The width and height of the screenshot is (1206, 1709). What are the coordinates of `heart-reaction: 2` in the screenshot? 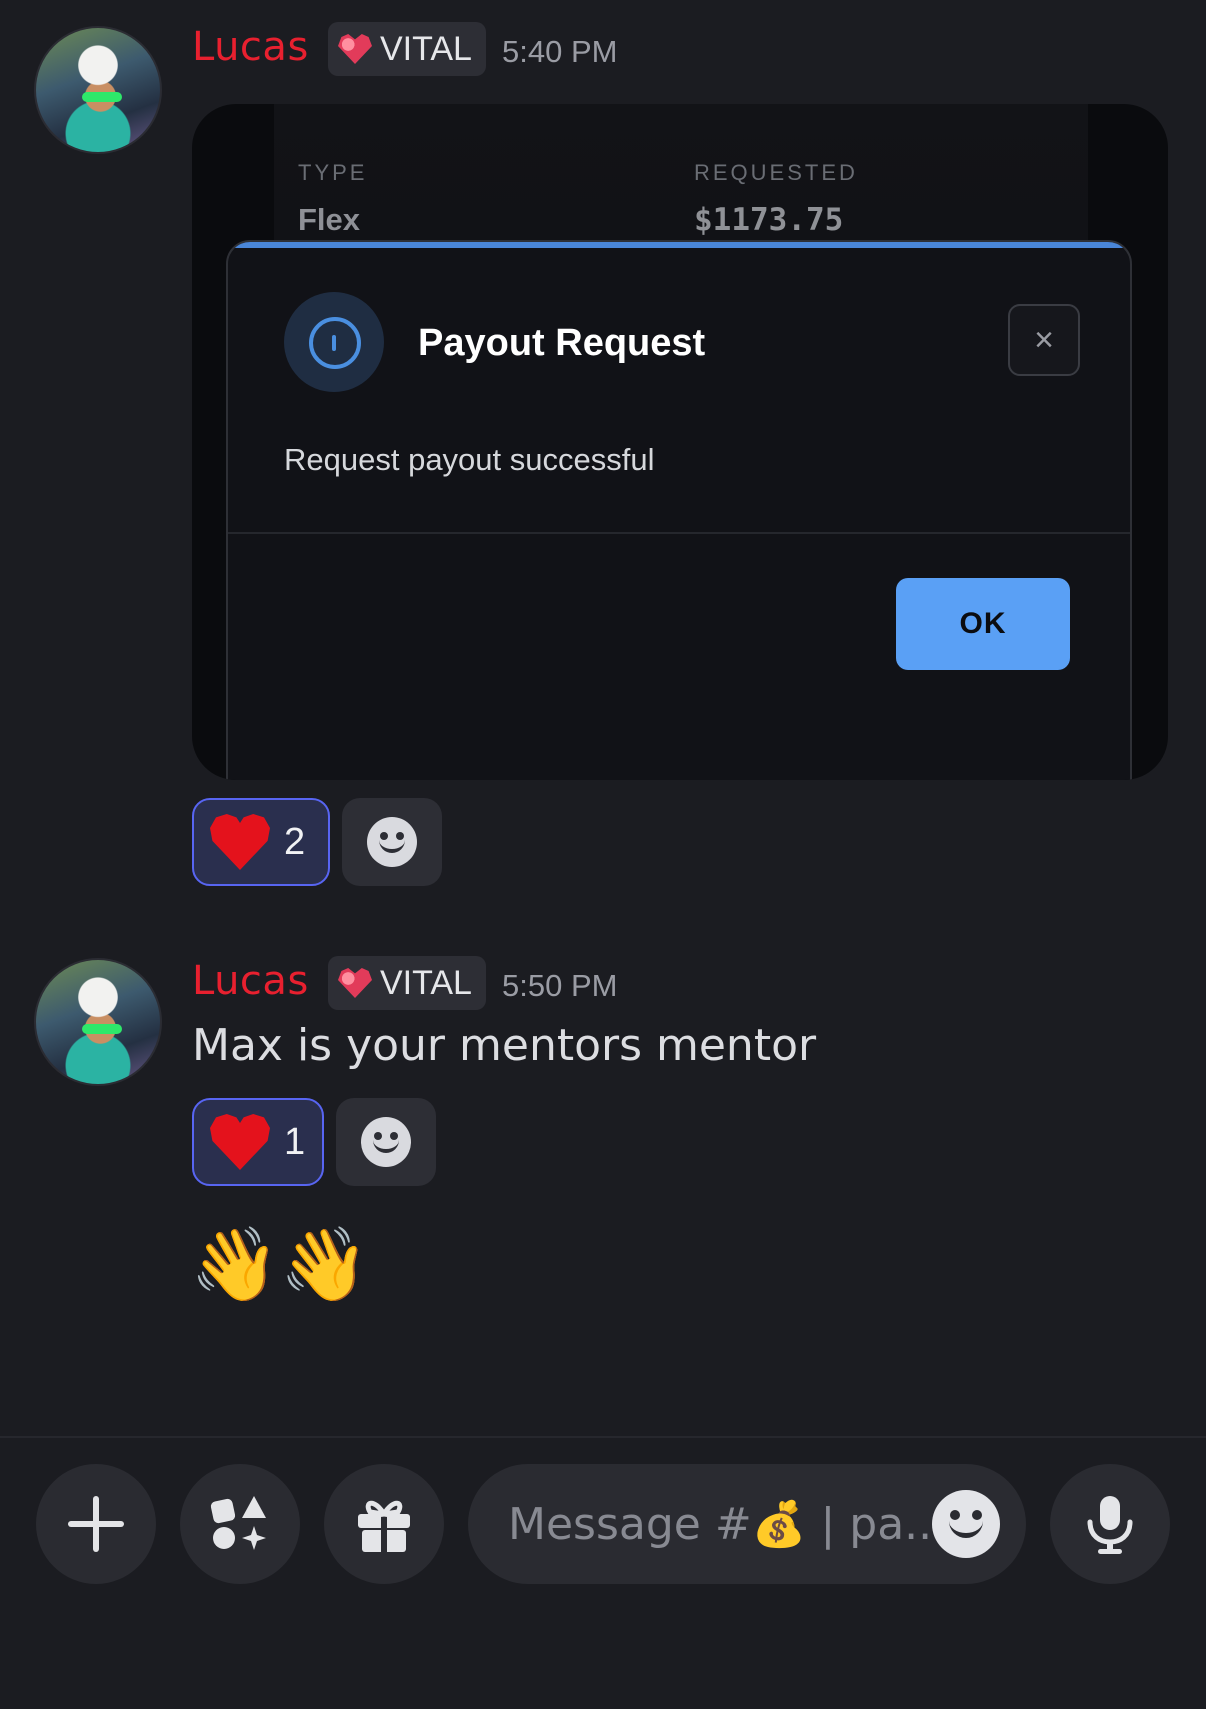 It's located at (261, 842).